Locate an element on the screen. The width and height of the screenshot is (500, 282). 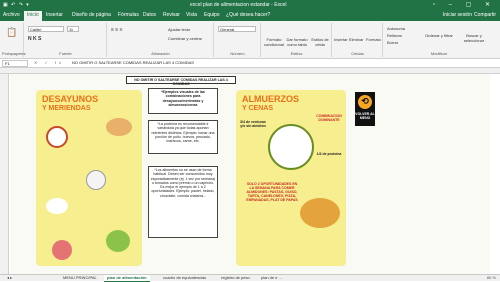
number-format-select: General is located at coordinates (237, 29).